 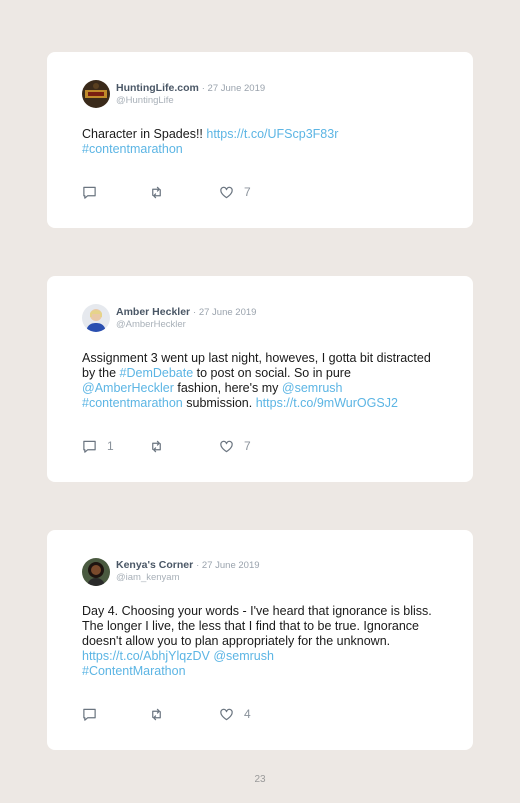 What do you see at coordinates (247, 714) in the screenshot?
I see `like-count: 4` at bounding box center [247, 714].